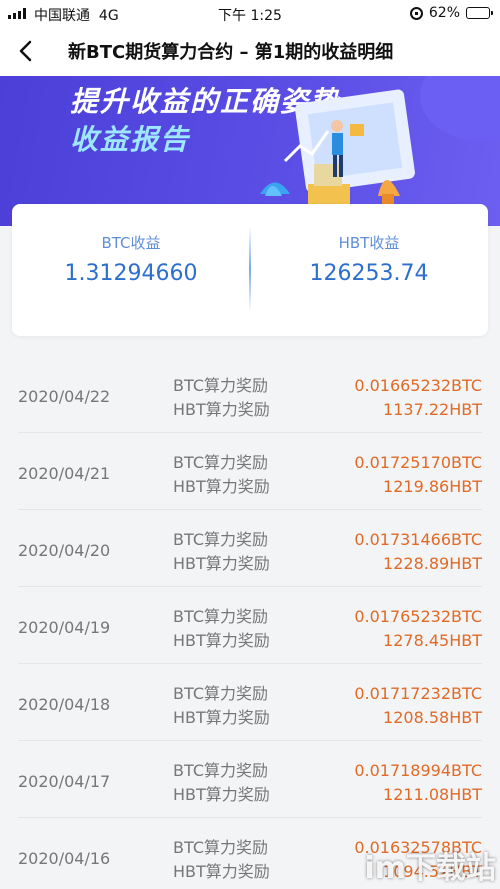 Image resolution: width=500 pixels, height=889 pixels. Describe the element at coordinates (130, 139) in the screenshot. I see `banner-subheadline: 收益报告` at that location.